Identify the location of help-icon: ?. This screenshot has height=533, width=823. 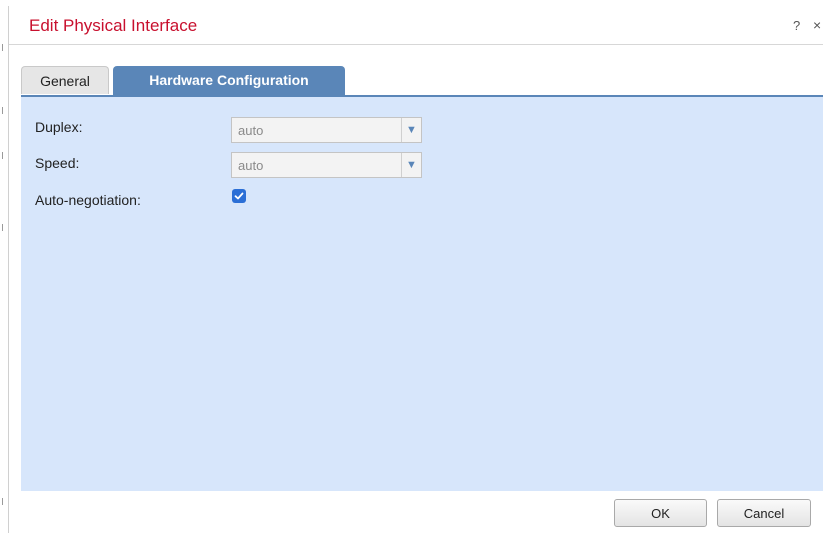
(796, 25).